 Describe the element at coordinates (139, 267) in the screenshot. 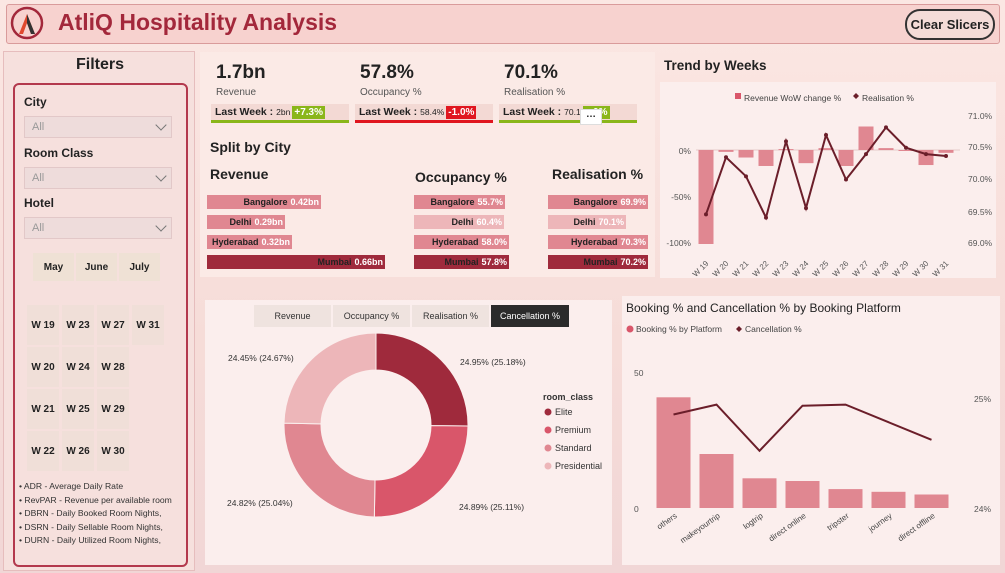

I see `month-button-july: July` at that location.